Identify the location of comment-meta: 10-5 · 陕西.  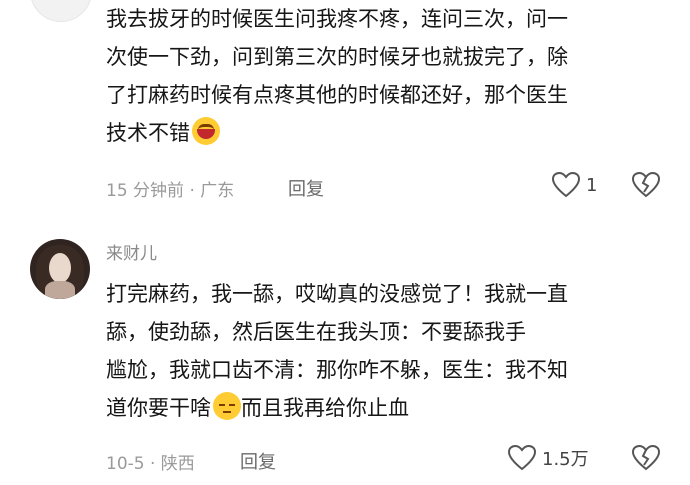
(150, 464).